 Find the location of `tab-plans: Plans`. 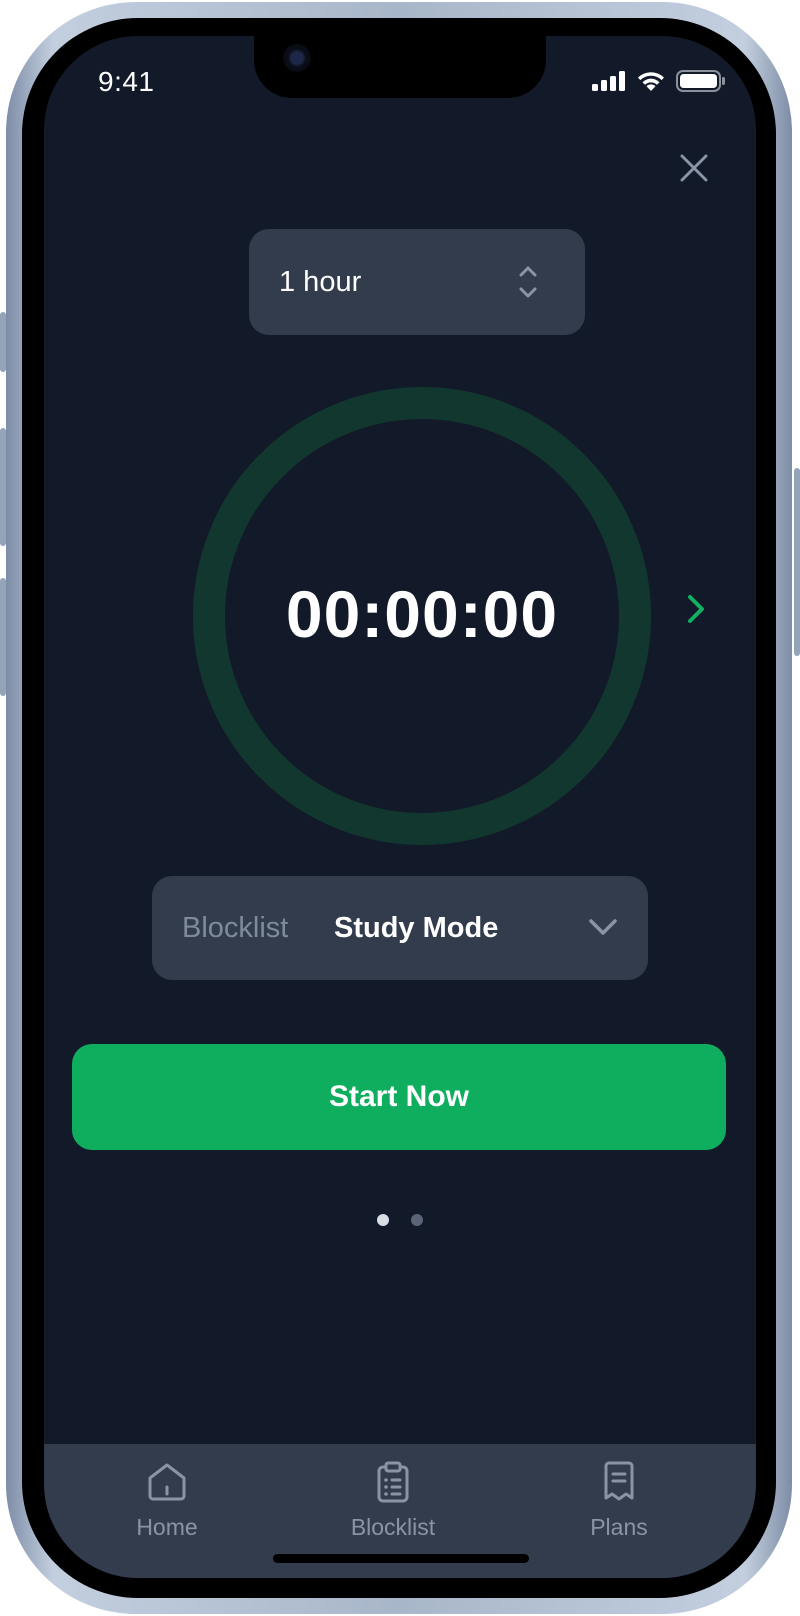

tab-plans: Plans is located at coordinates (619, 1500).